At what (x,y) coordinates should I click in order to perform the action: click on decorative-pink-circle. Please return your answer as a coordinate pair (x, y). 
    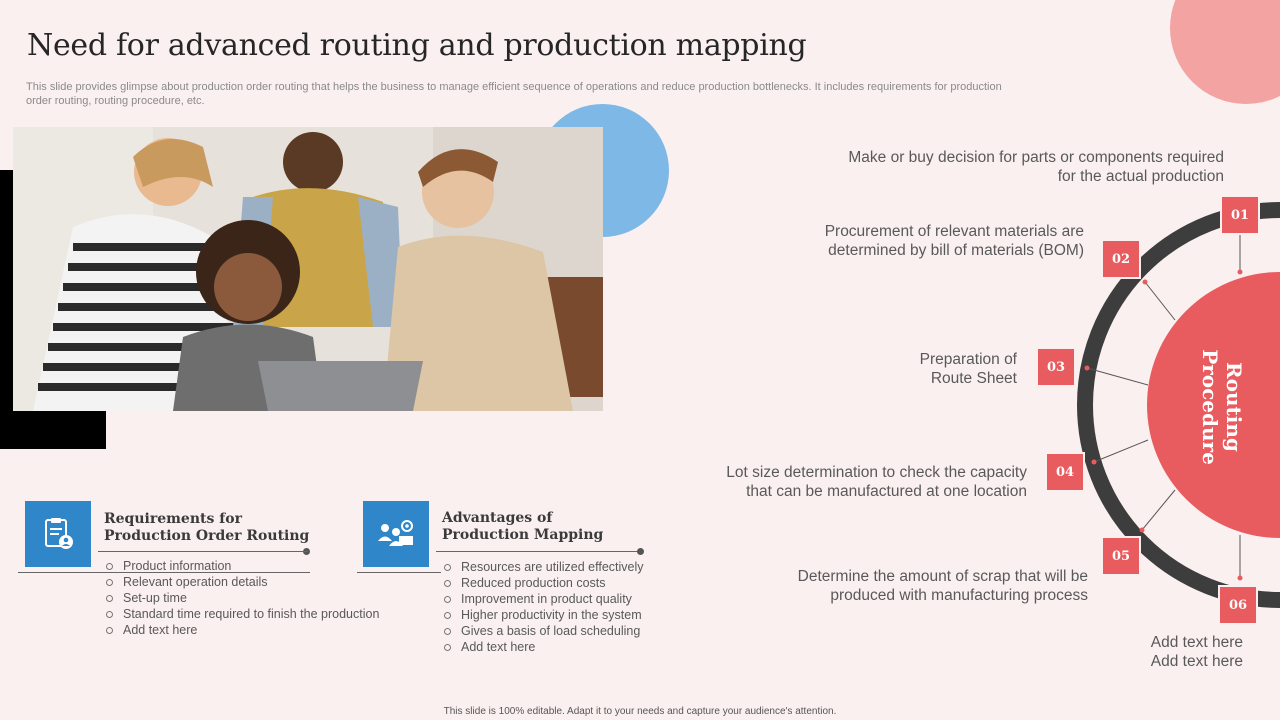
    Looking at the image, I should click on (1225, 52).